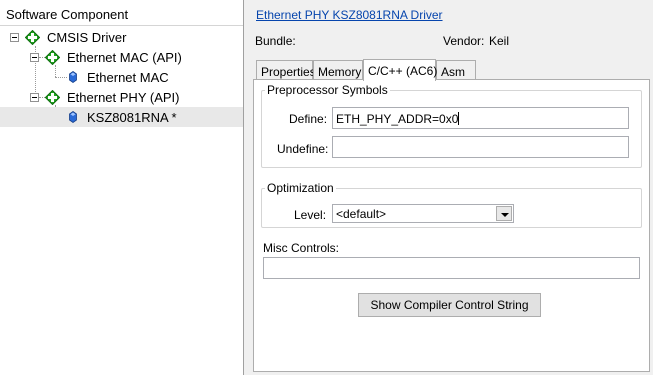  I want to click on tab-memory: Memory, so click(338, 70).